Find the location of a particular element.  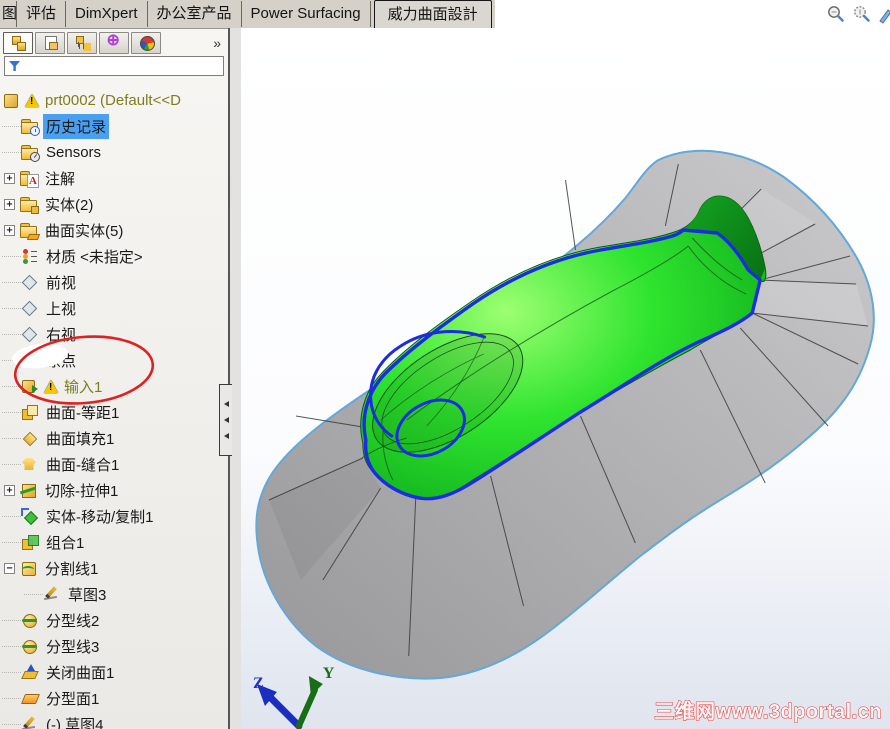

tree-item: 分型面1 is located at coordinates (114, 698).